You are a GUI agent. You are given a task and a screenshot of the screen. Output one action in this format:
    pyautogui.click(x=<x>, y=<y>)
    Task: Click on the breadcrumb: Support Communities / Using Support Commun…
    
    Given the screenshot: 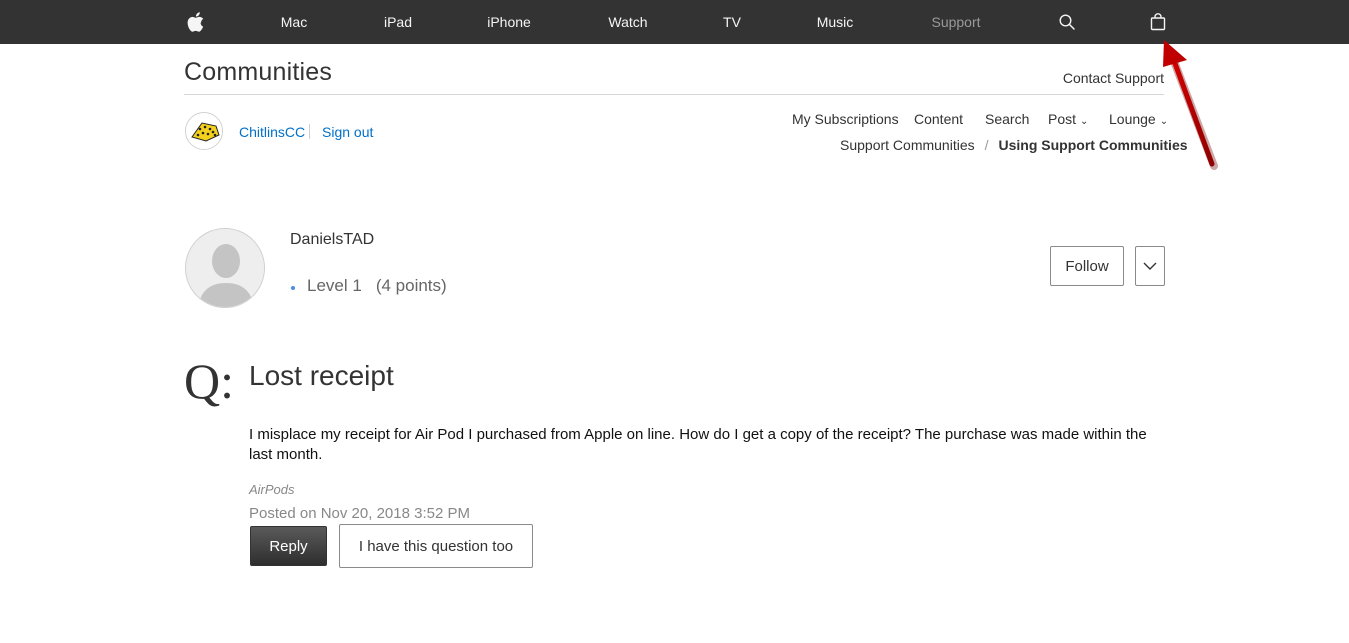 What is the action you would take?
    pyautogui.click(x=1014, y=145)
    